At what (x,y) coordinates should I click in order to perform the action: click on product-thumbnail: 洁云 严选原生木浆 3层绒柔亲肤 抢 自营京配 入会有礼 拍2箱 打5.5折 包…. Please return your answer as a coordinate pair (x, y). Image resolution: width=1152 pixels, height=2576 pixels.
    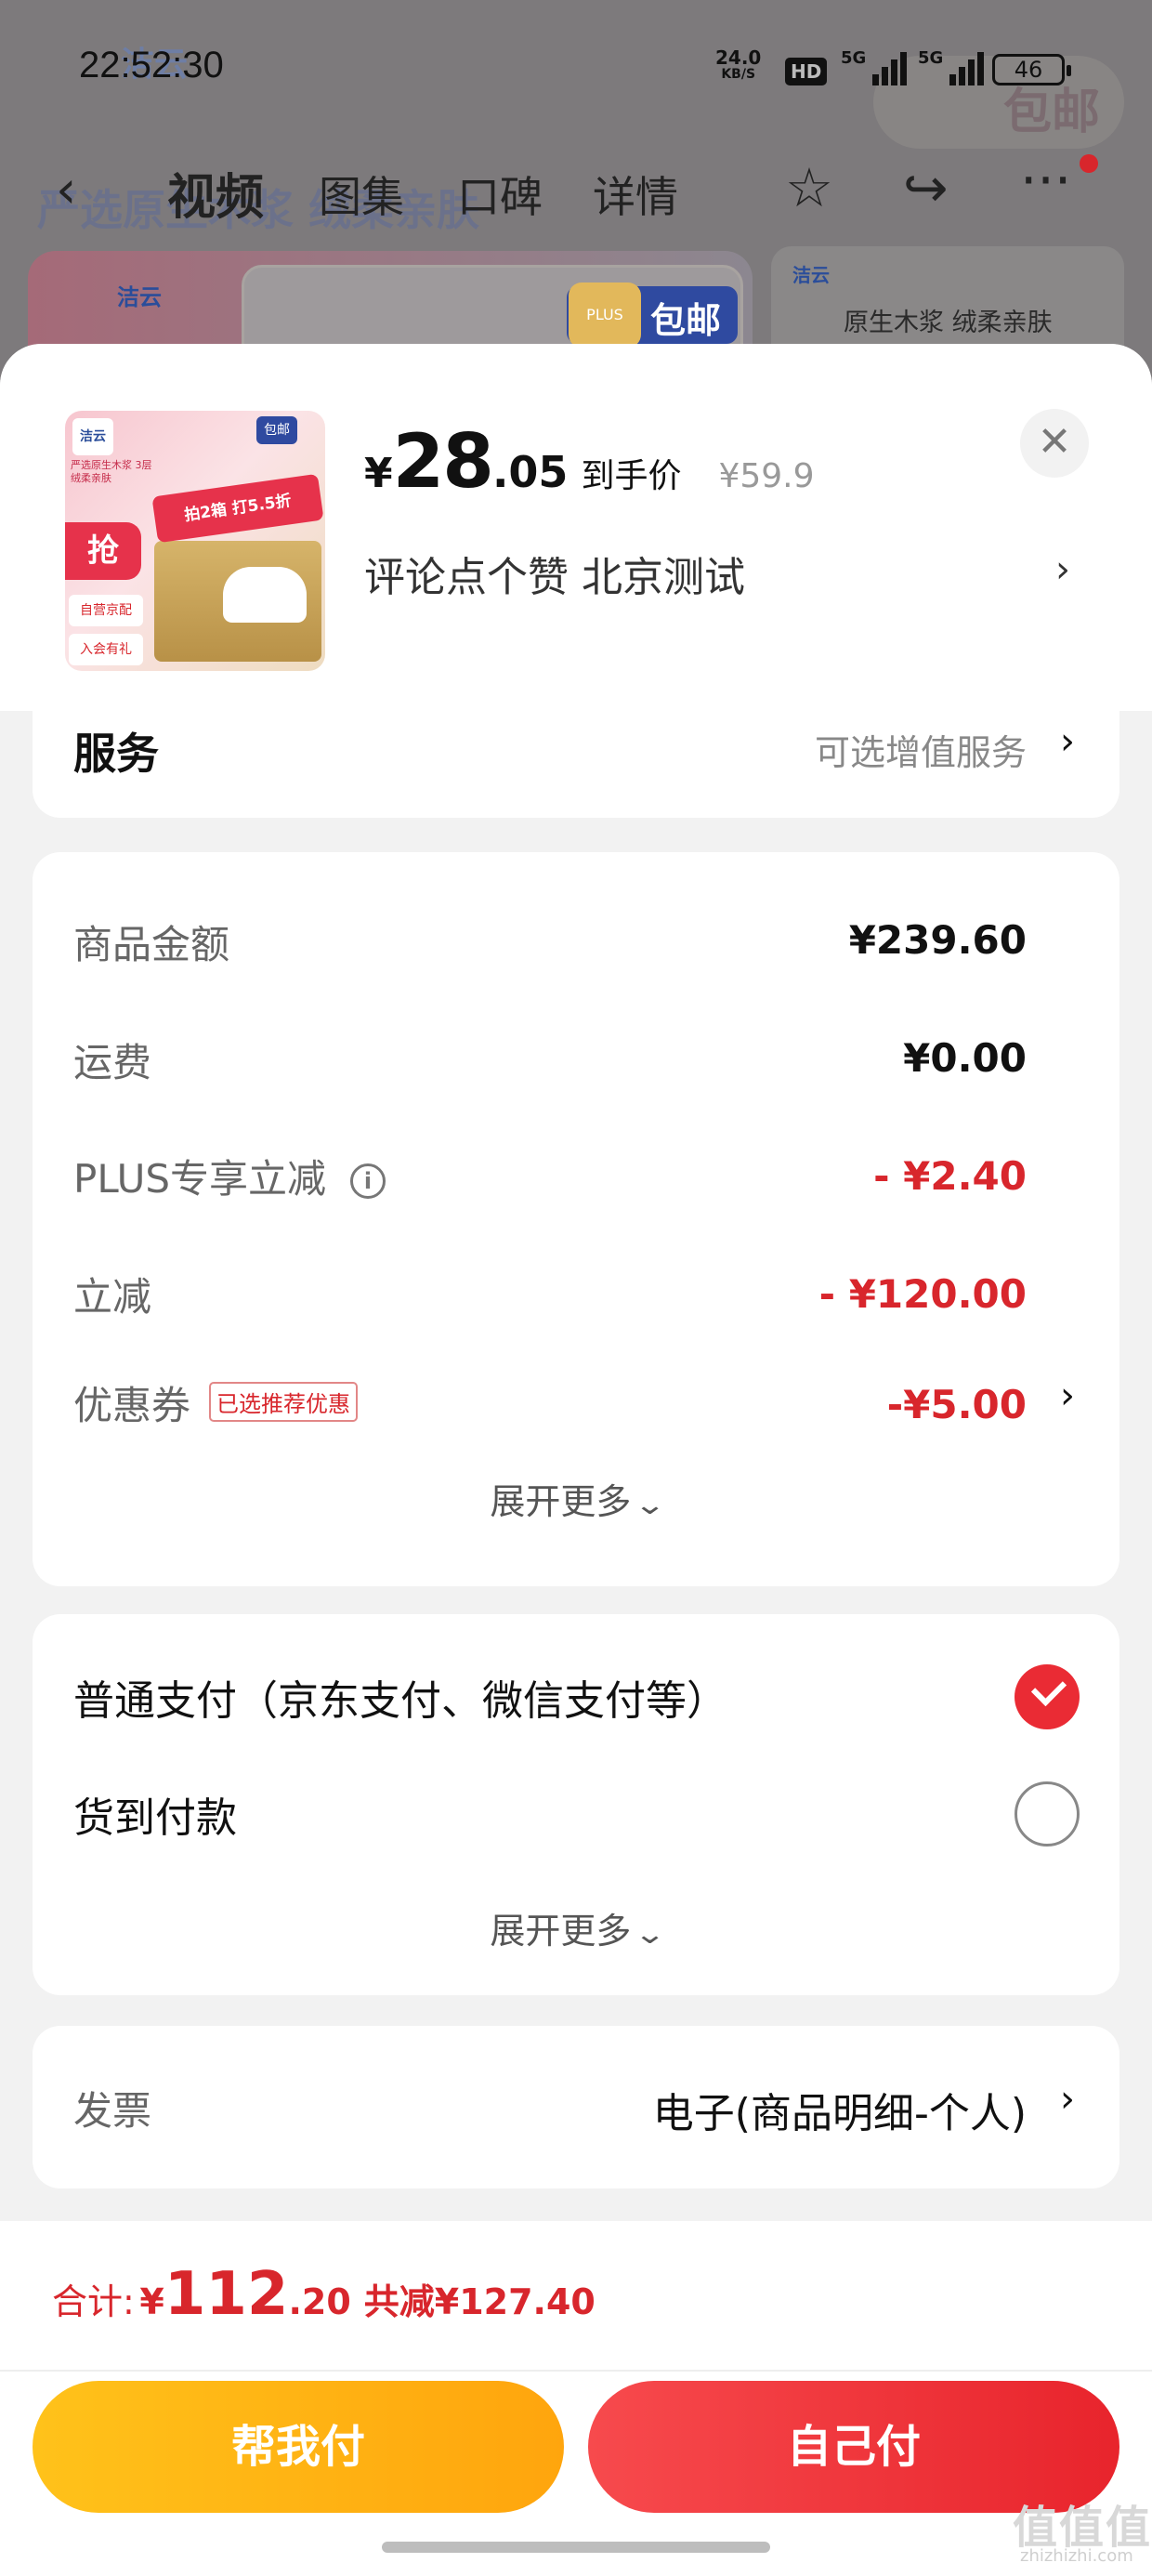
    Looking at the image, I should click on (195, 541).